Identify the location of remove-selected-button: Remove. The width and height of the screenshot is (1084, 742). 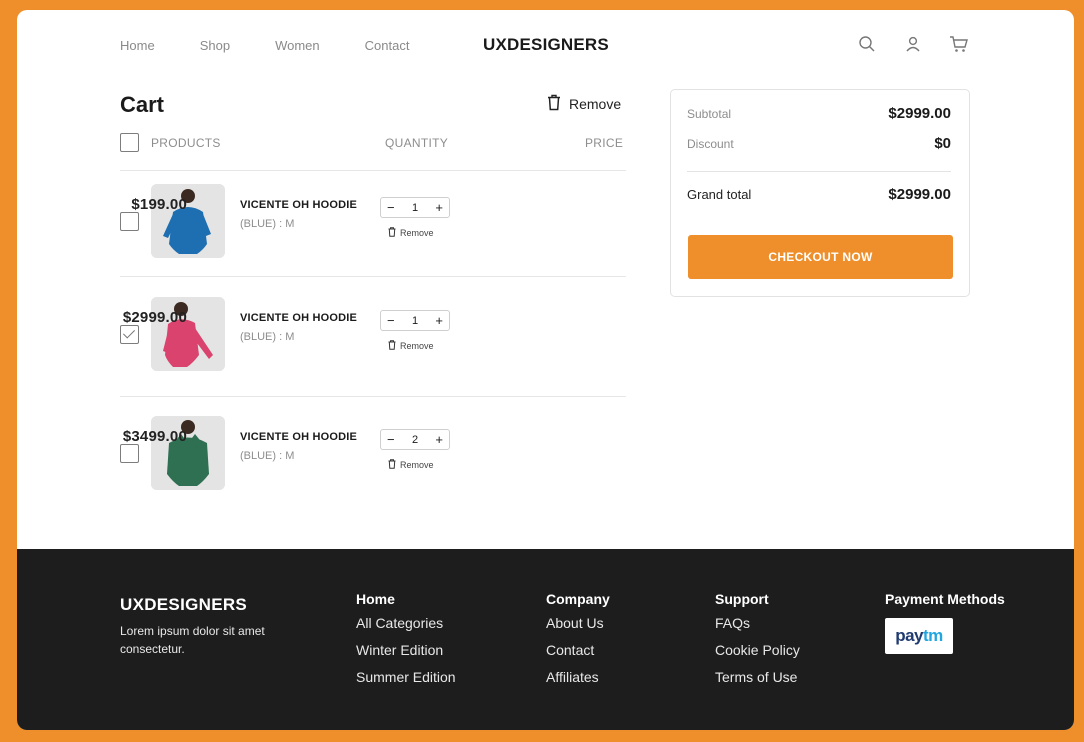
(584, 104).